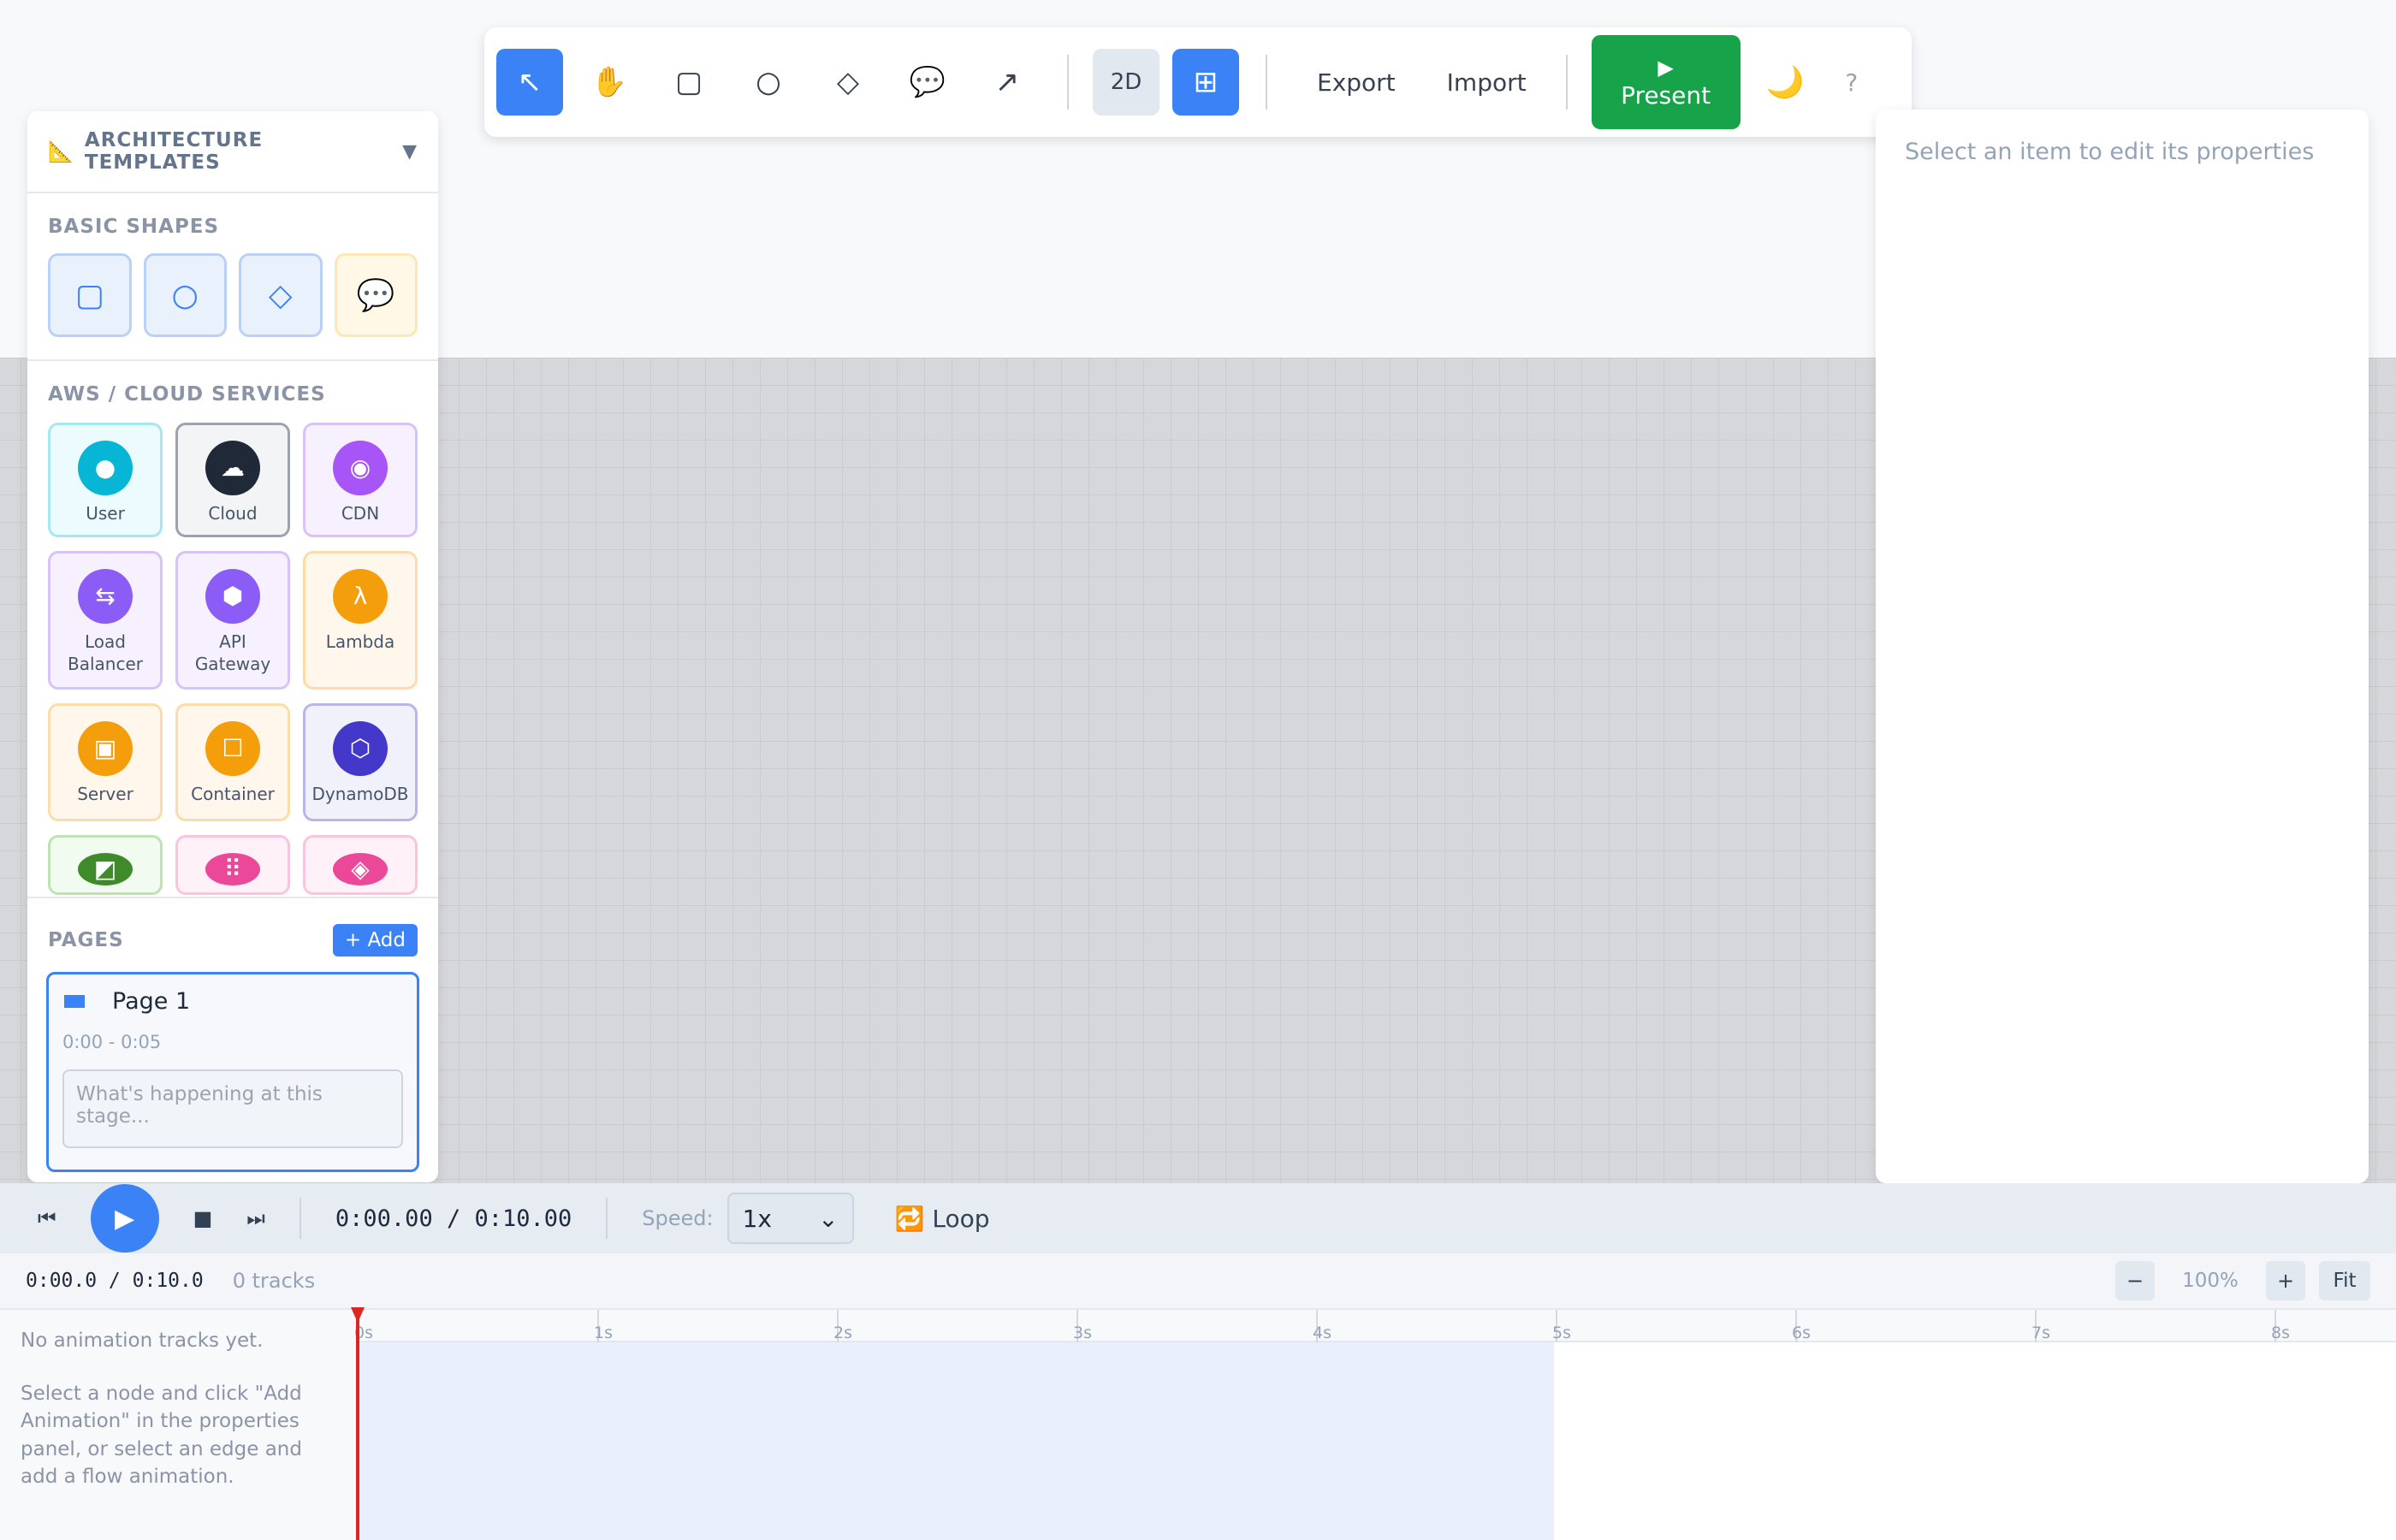 This screenshot has height=1540, width=2396. What do you see at coordinates (361, 762) in the screenshot?
I see `service-tile: ⬡ DynamoDB` at bounding box center [361, 762].